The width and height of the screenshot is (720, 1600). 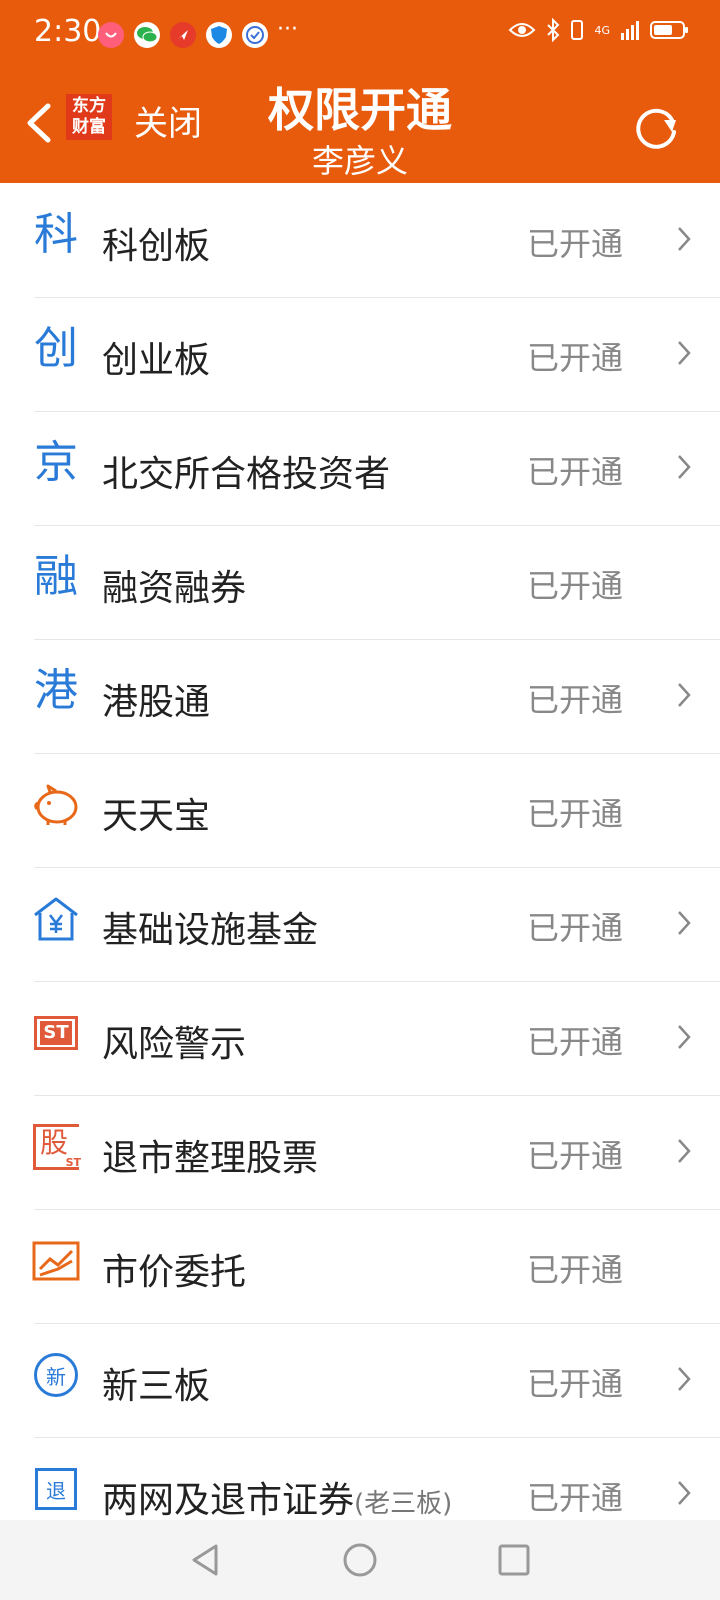 What do you see at coordinates (56, 805) in the screenshot?
I see `piggy-bank-icon` at bounding box center [56, 805].